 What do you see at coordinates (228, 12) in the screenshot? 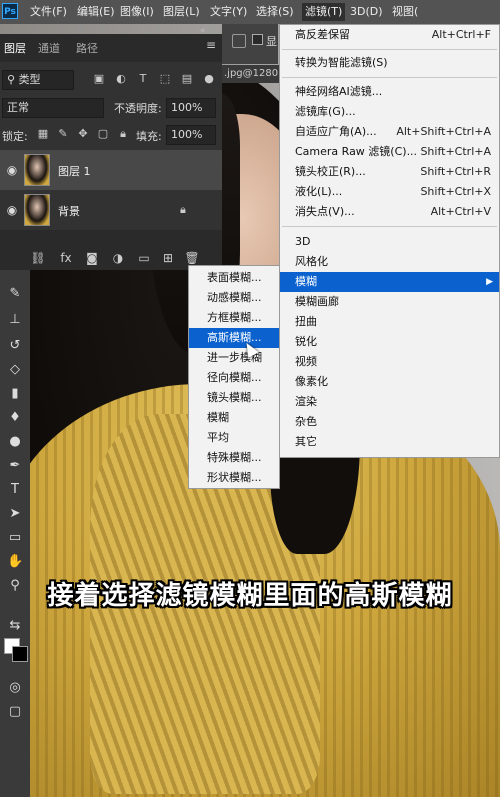
I see `menu-type: 文字(Y)` at bounding box center [228, 12].